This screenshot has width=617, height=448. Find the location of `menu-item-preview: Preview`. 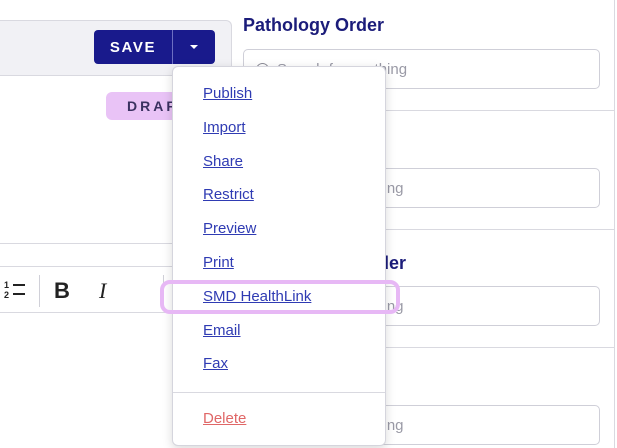

menu-item-preview: Preview is located at coordinates (229, 228).